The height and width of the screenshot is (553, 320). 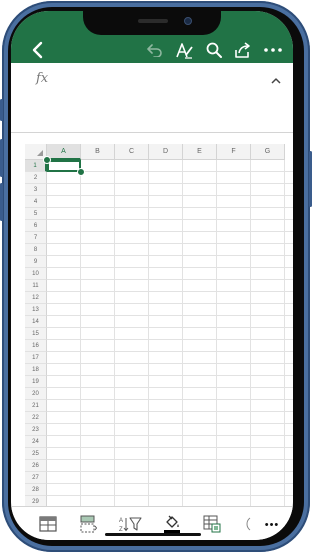 I want to click on more-horizontal-icon, so click(x=273, y=50).